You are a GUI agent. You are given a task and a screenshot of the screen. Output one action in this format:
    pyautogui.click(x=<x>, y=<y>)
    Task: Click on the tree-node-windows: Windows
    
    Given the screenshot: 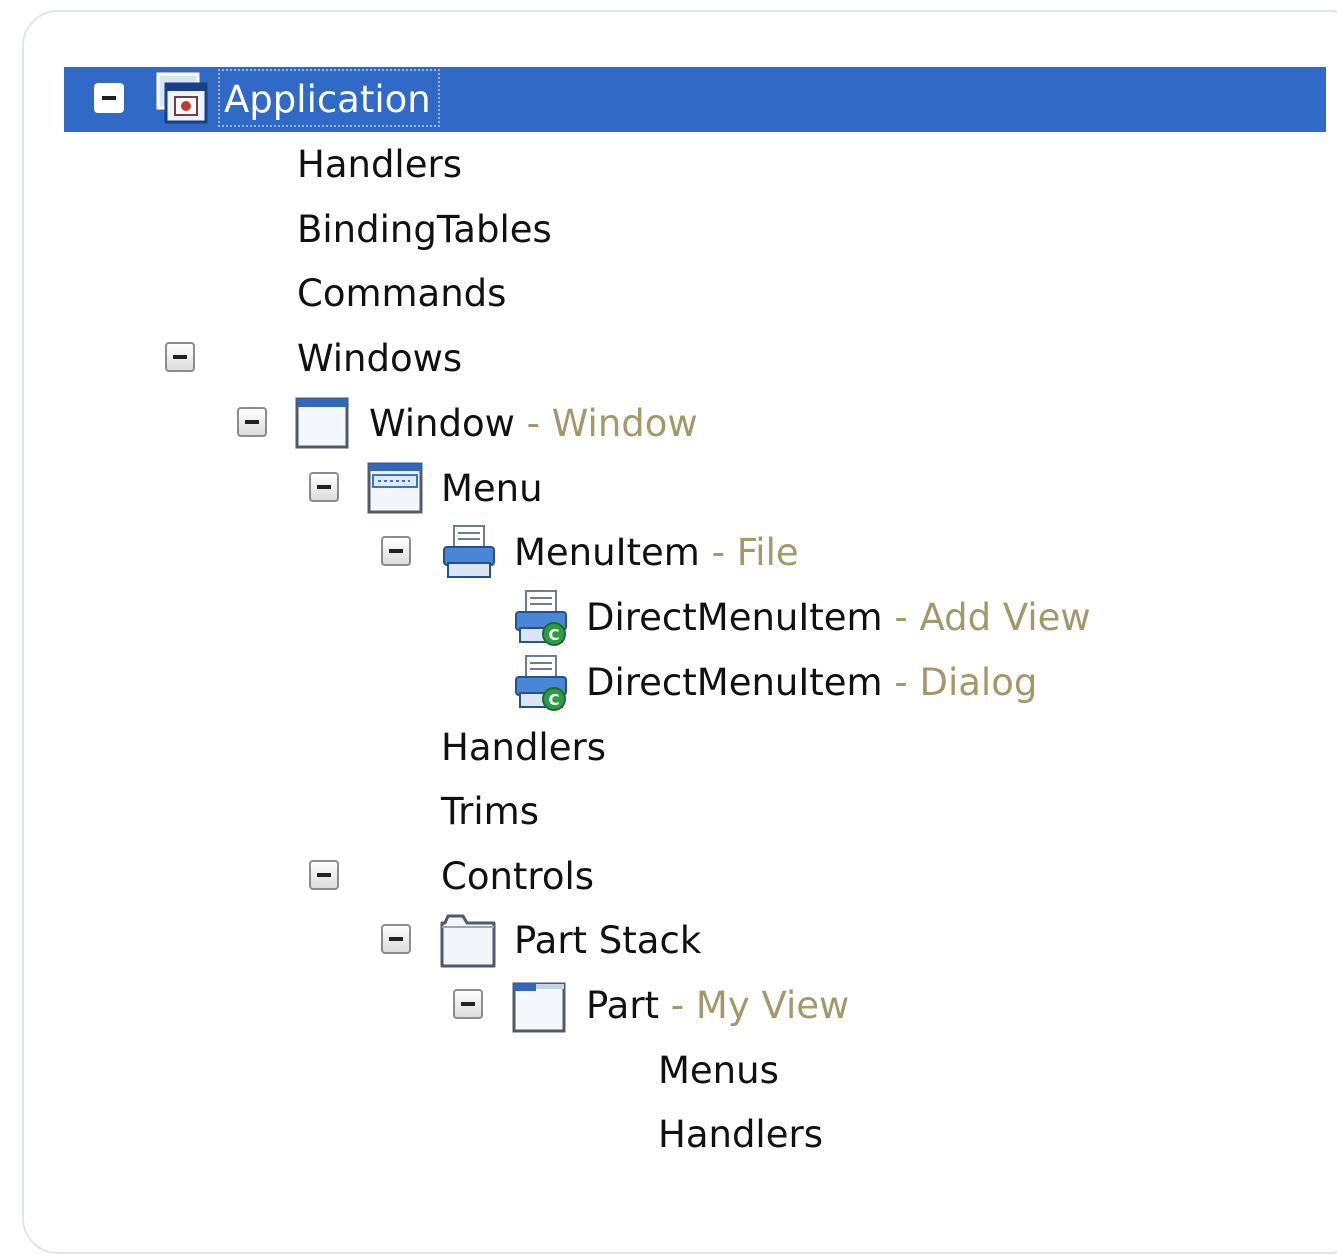 What is the action you would take?
    pyautogui.click(x=695, y=358)
    